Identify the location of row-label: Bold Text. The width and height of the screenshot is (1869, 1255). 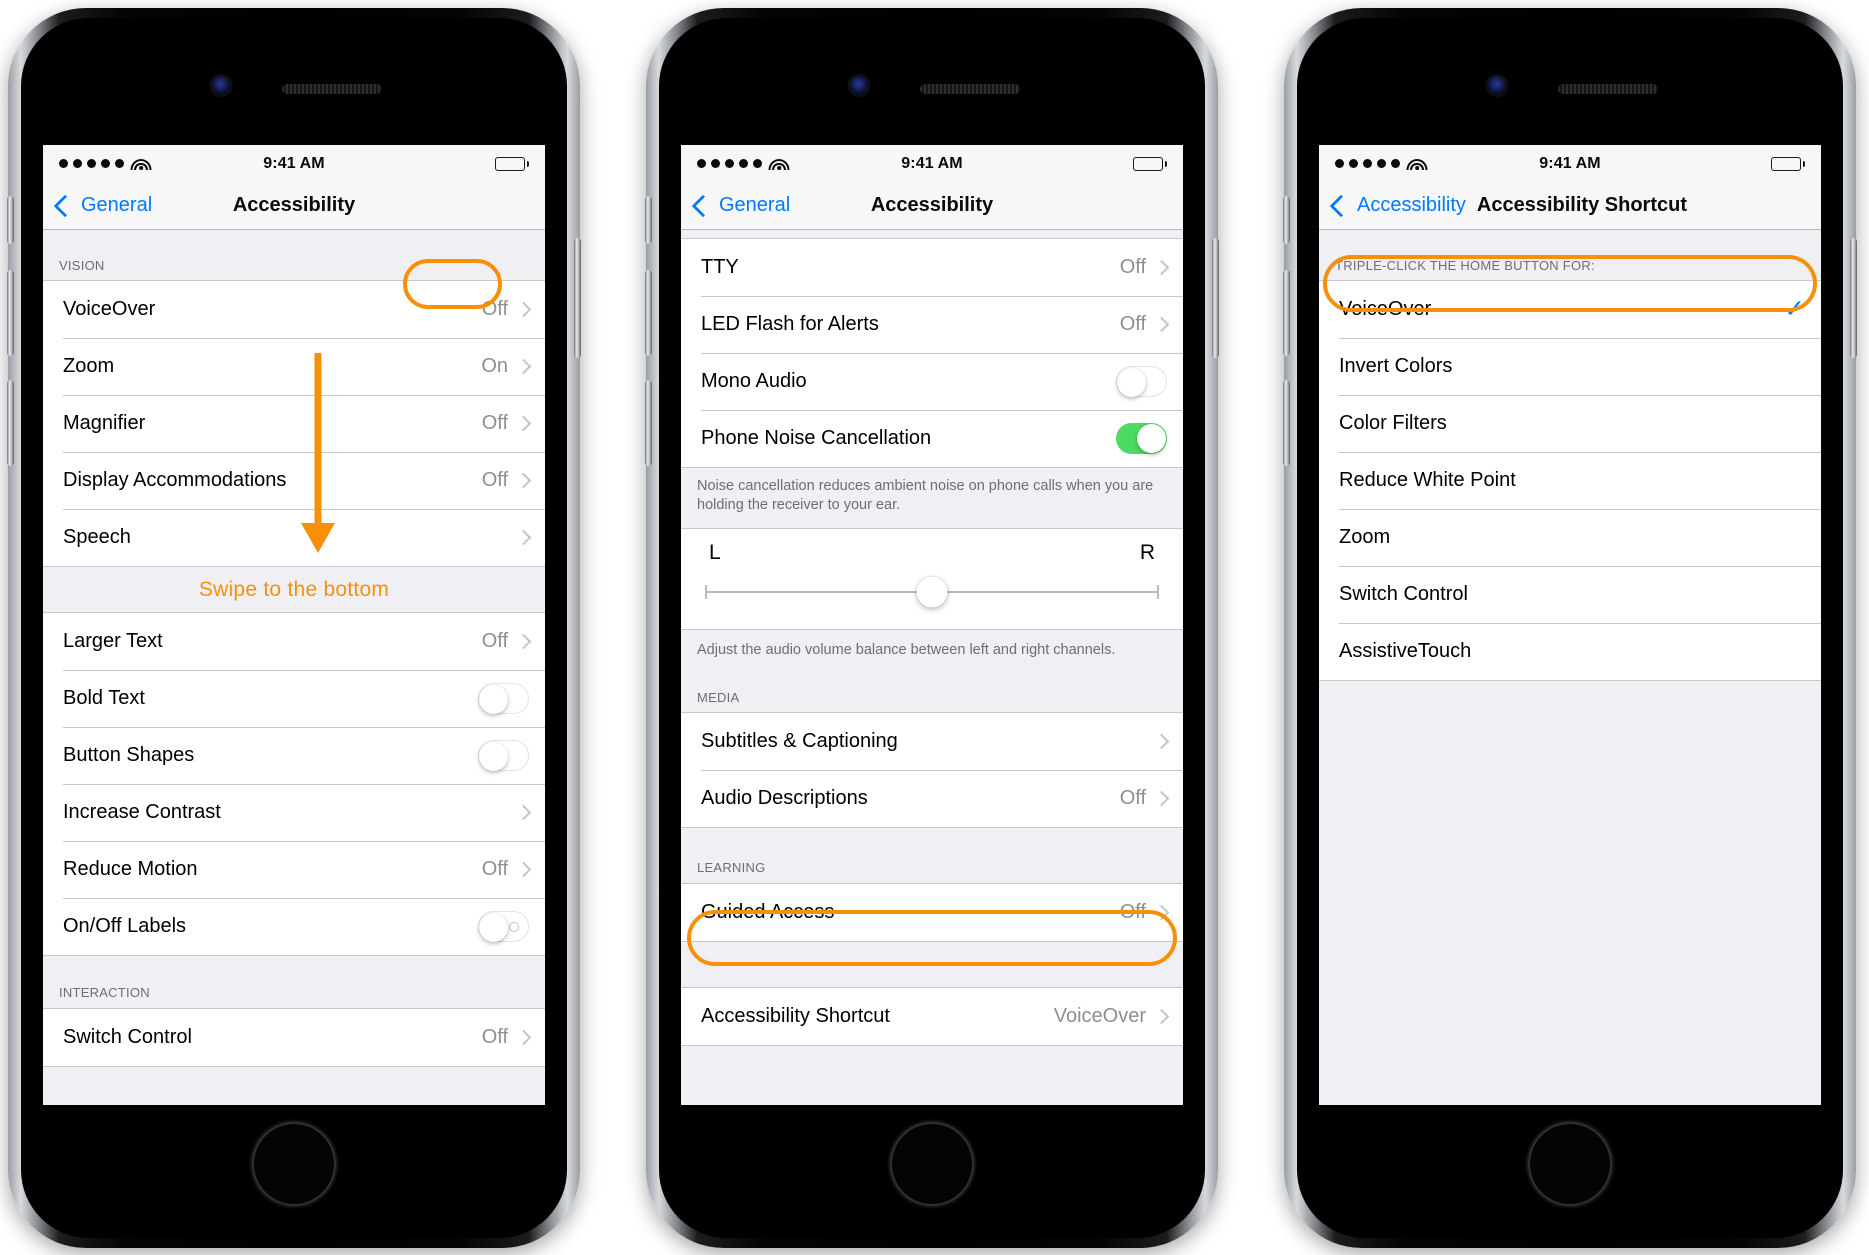
(104, 698).